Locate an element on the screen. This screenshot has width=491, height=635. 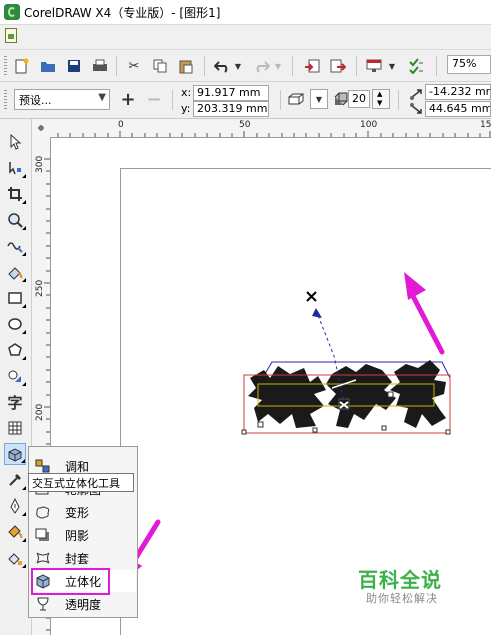
undo-dropdown-icon: ▼ is located at coordinates (238, 66).